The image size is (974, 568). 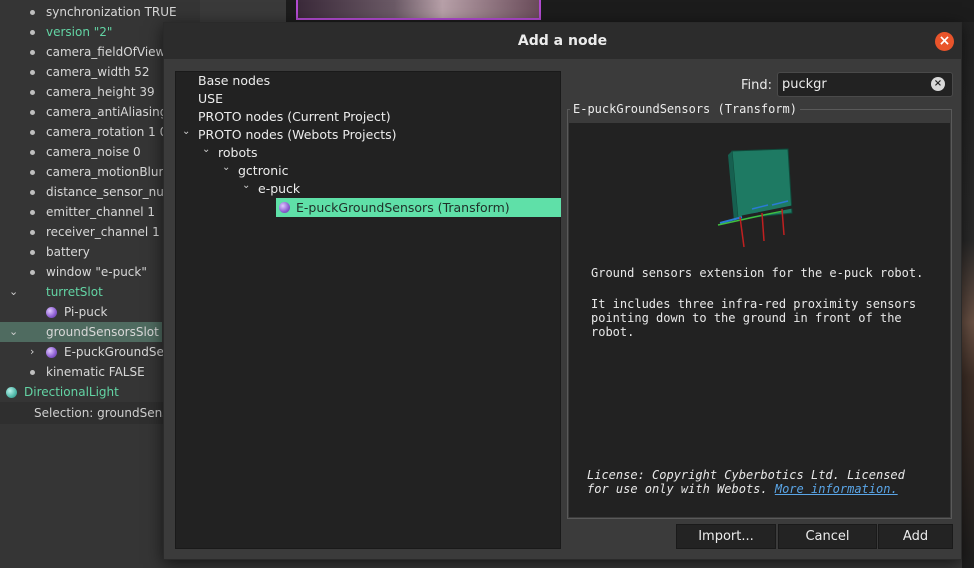 What do you see at coordinates (102, 332) in the screenshot?
I see `scene-tree-label: groundSensorsSlot` at bounding box center [102, 332].